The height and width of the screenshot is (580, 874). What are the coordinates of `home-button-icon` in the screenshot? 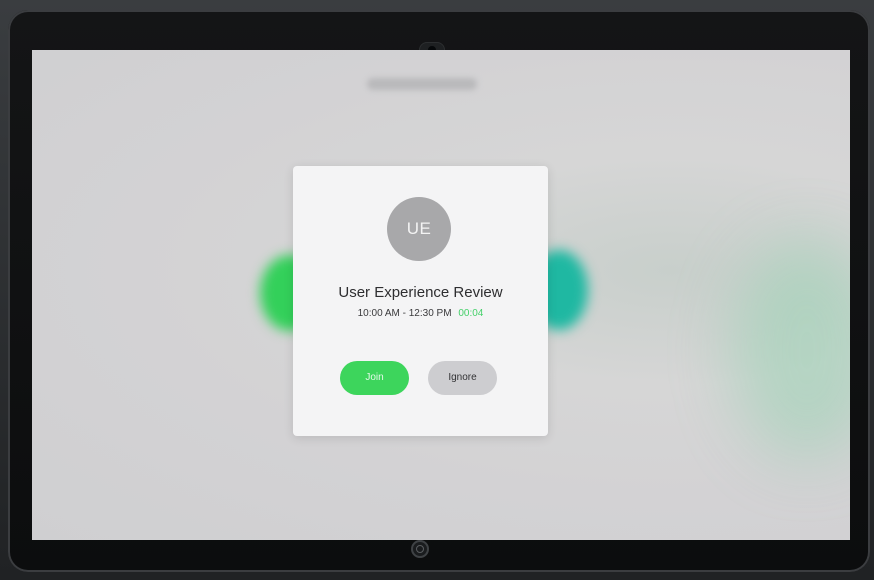 It's located at (420, 549).